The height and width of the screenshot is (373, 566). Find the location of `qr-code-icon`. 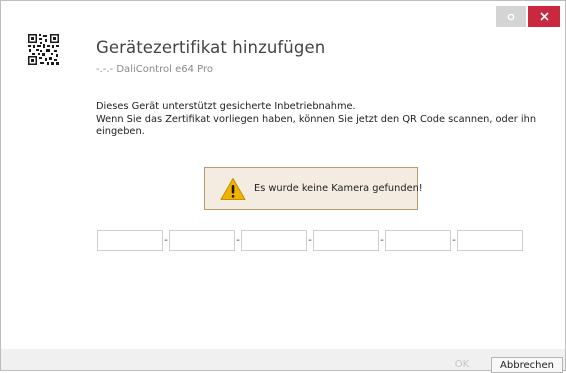

qr-code-icon is located at coordinates (43, 49).